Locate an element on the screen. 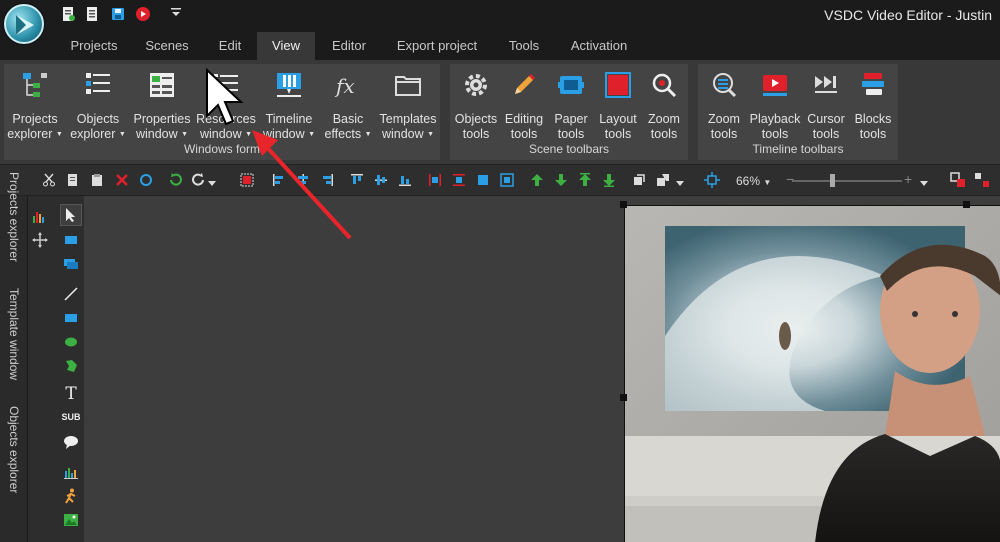 The width and height of the screenshot is (1000, 542). objects-tools-button: Objects tools is located at coordinates (476, 104).